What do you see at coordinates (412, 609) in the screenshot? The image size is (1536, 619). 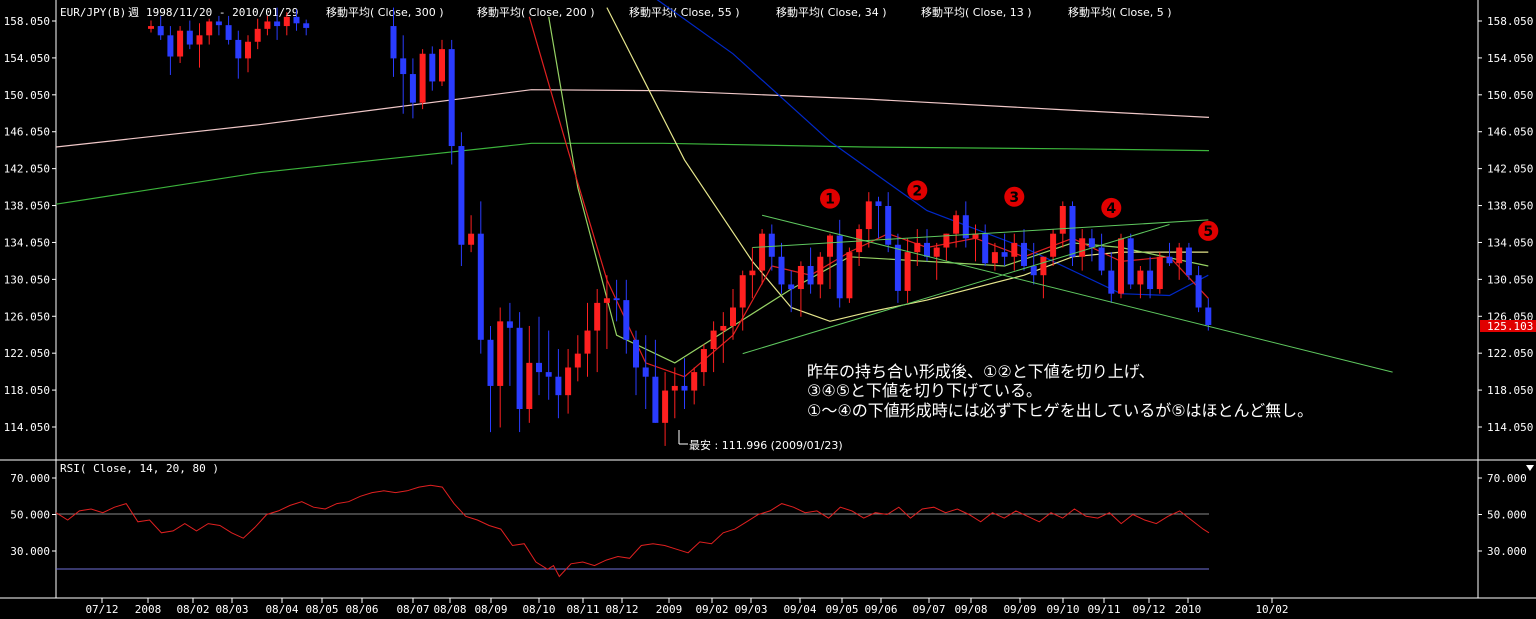 I see `time-tick-label: 08/07` at bounding box center [412, 609].